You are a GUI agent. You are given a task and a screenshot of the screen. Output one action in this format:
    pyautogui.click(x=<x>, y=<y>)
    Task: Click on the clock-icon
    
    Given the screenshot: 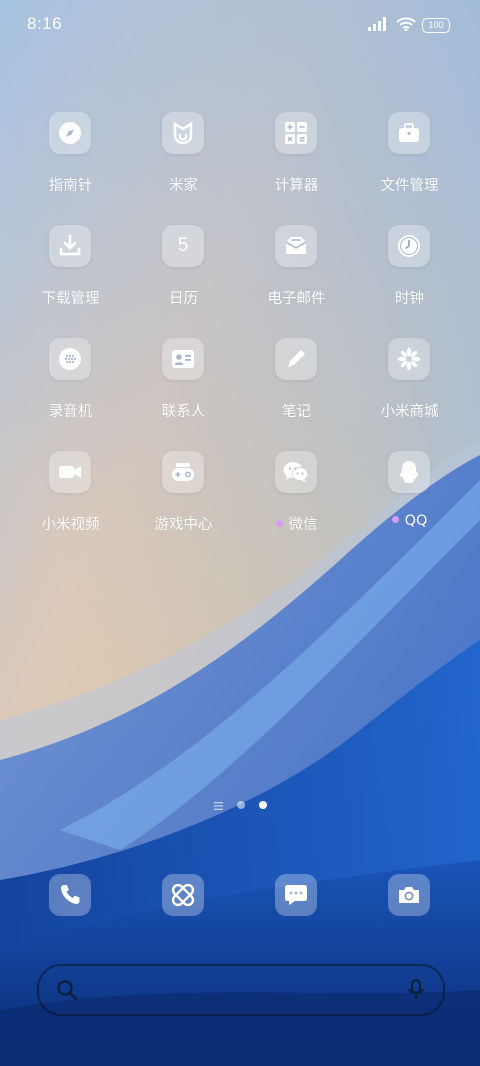 What is the action you would take?
    pyautogui.click(x=409, y=246)
    